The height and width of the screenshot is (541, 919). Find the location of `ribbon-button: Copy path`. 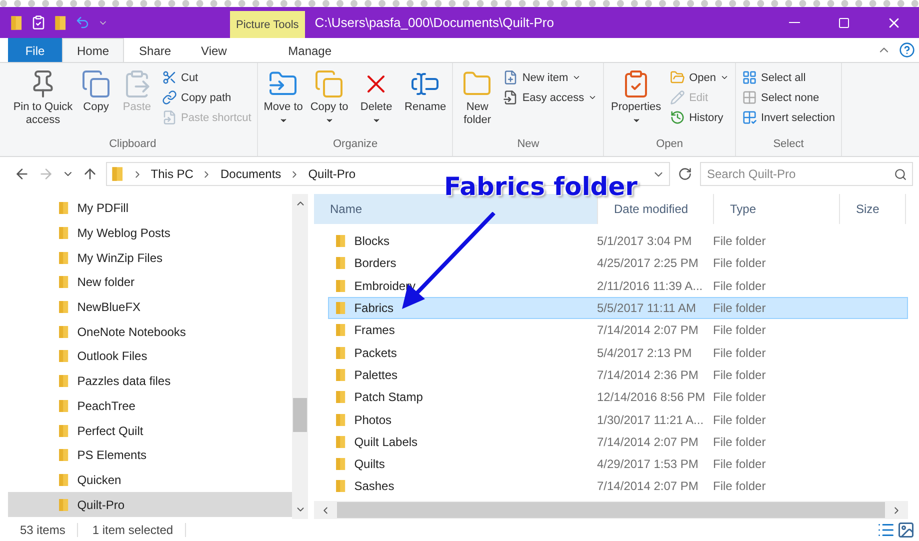

ribbon-button: Copy path is located at coordinates (207, 97).